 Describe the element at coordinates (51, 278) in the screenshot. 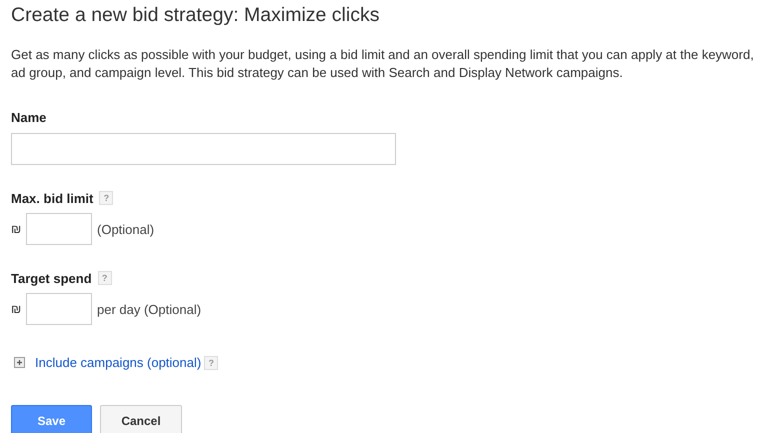

I see `field-label: Target spend` at that location.